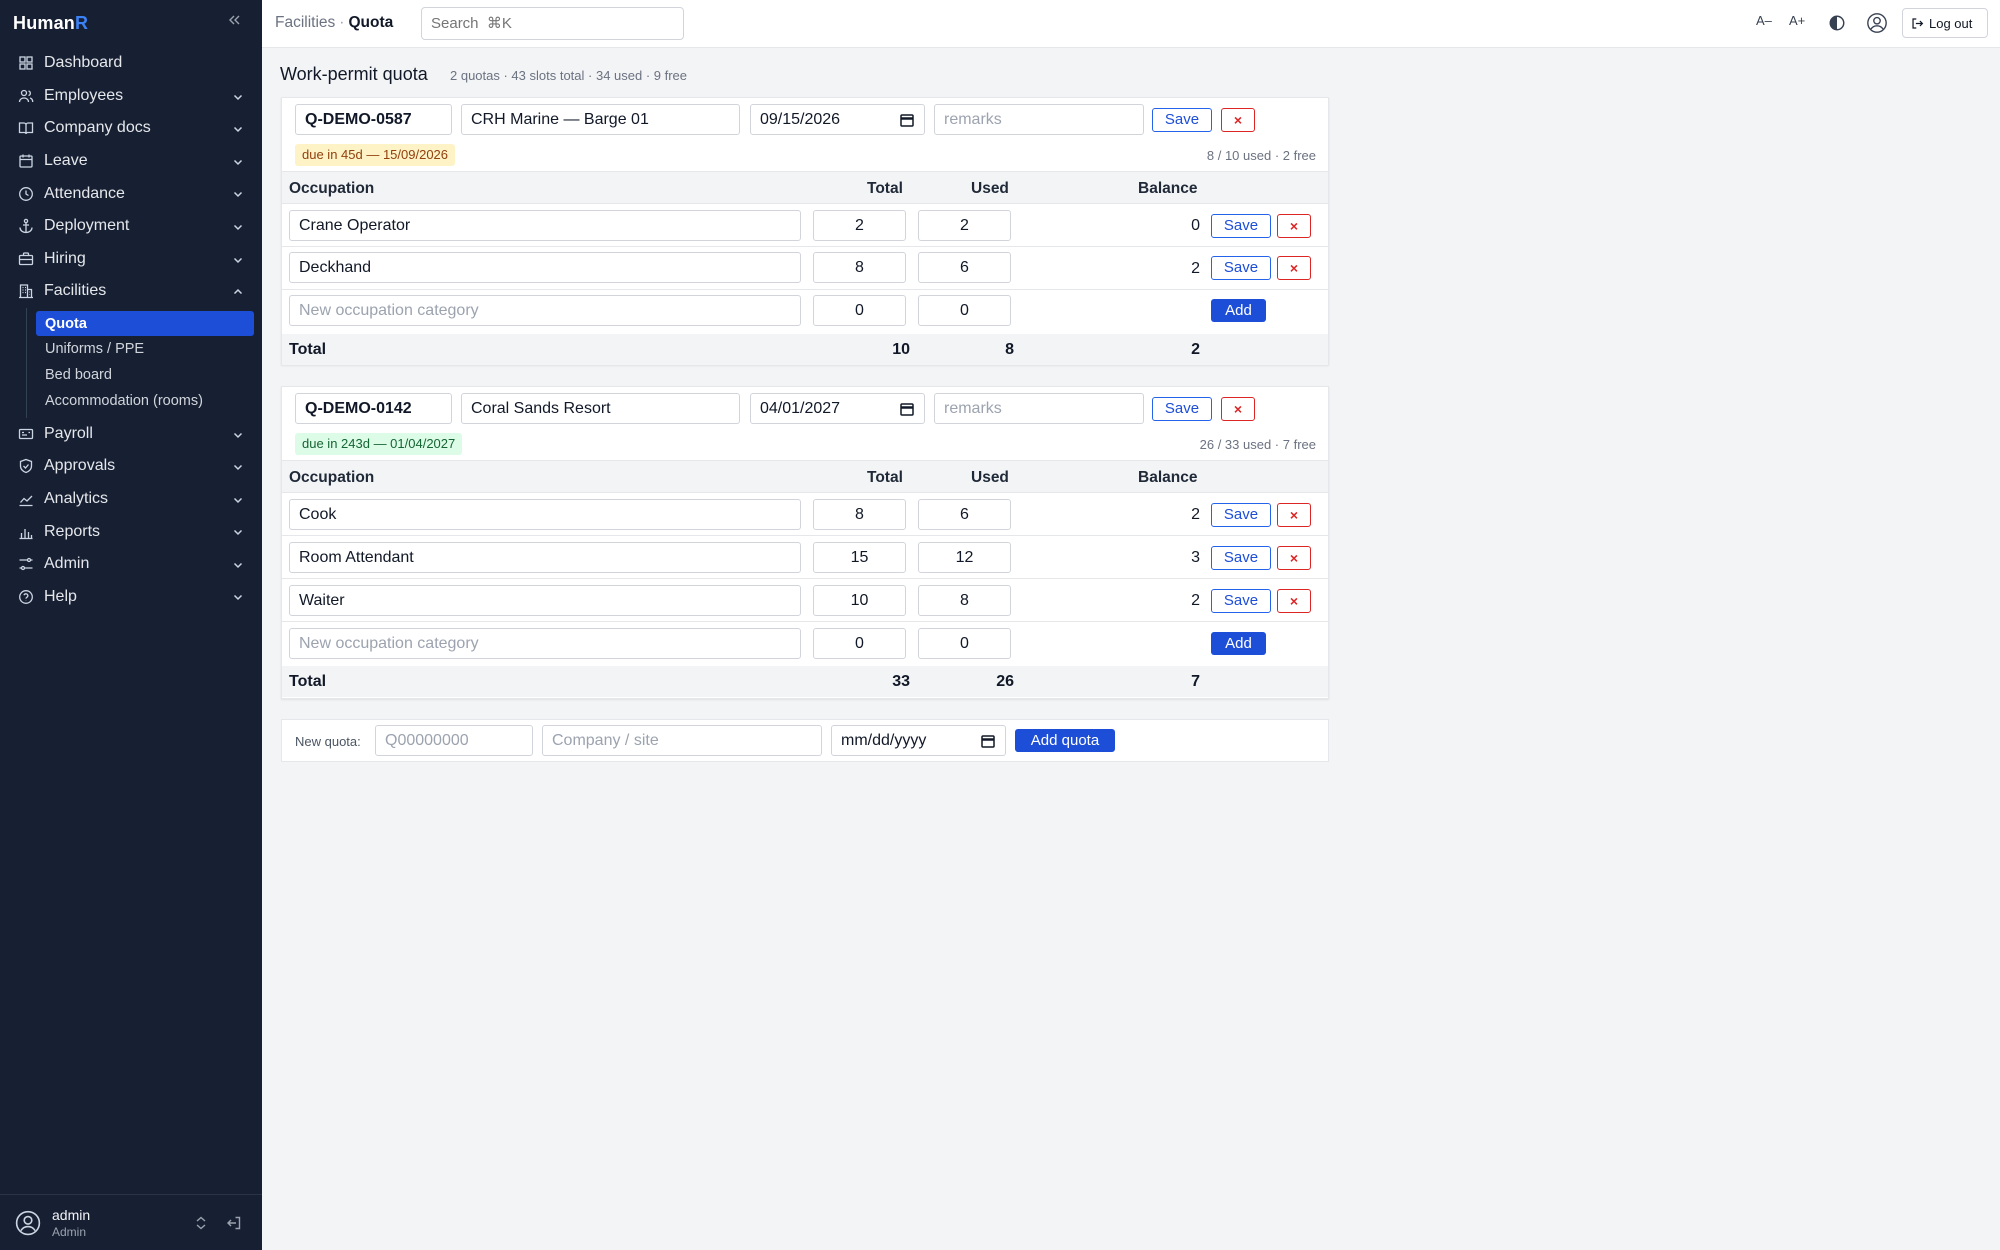 This screenshot has height=1250, width=2000. I want to click on sidebar-item-analytics: Analytics, so click(131, 499).